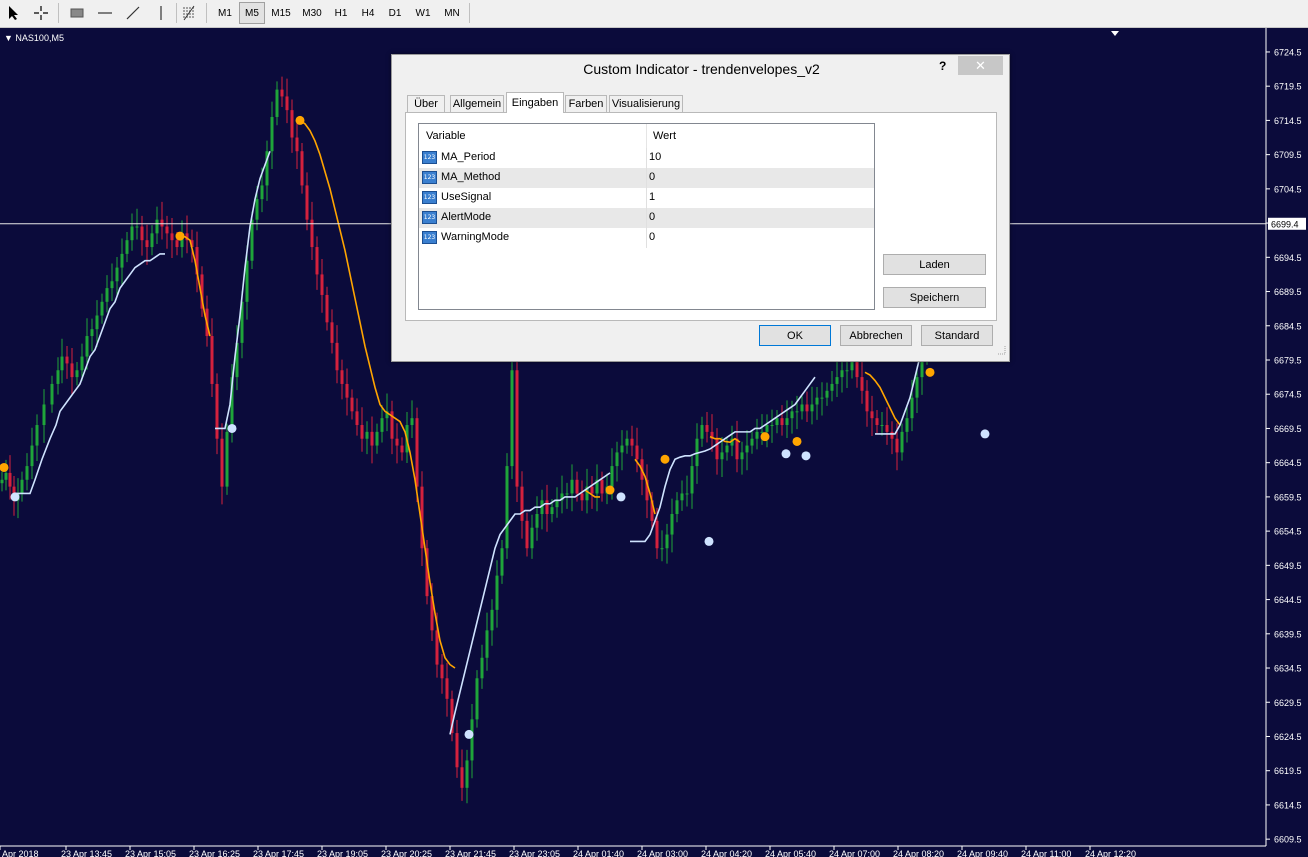 The width and height of the screenshot is (1308, 857). I want to click on table-row: 123 MA_Period 10, so click(646, 158).